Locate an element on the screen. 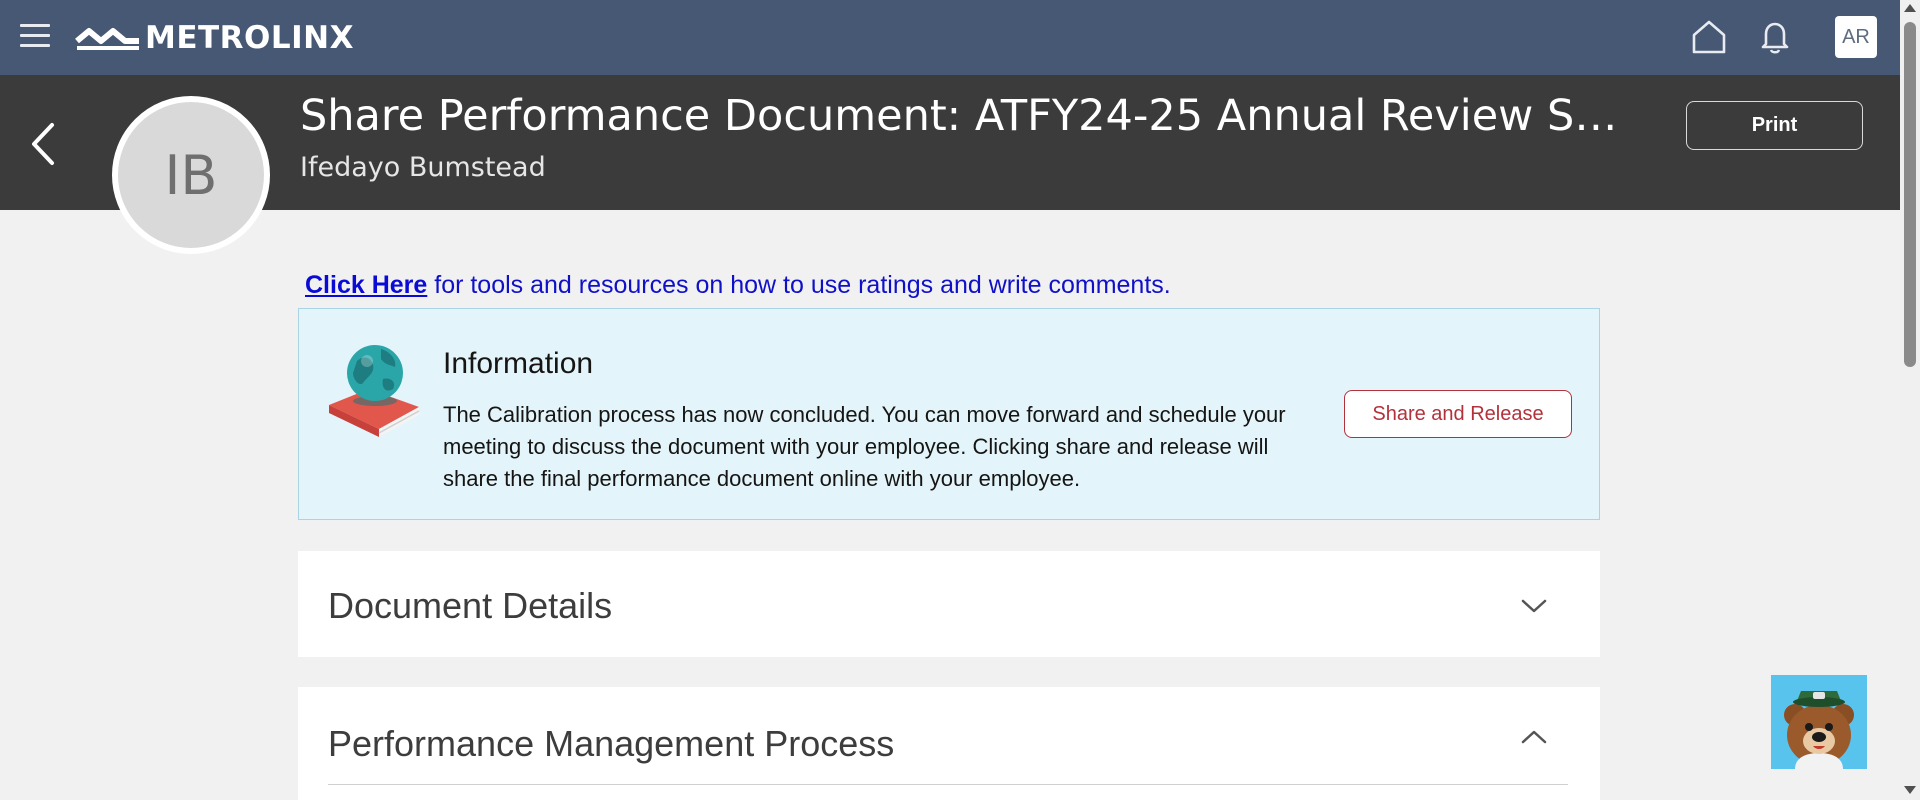  vertical-scrollbar is located at coordinates (1910, 400).